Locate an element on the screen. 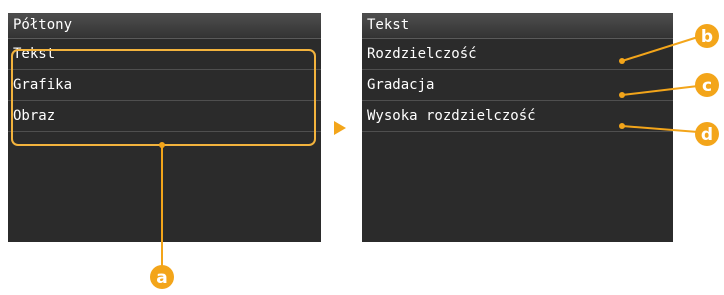  callout-d-badge is located at coordinates (707, 134).